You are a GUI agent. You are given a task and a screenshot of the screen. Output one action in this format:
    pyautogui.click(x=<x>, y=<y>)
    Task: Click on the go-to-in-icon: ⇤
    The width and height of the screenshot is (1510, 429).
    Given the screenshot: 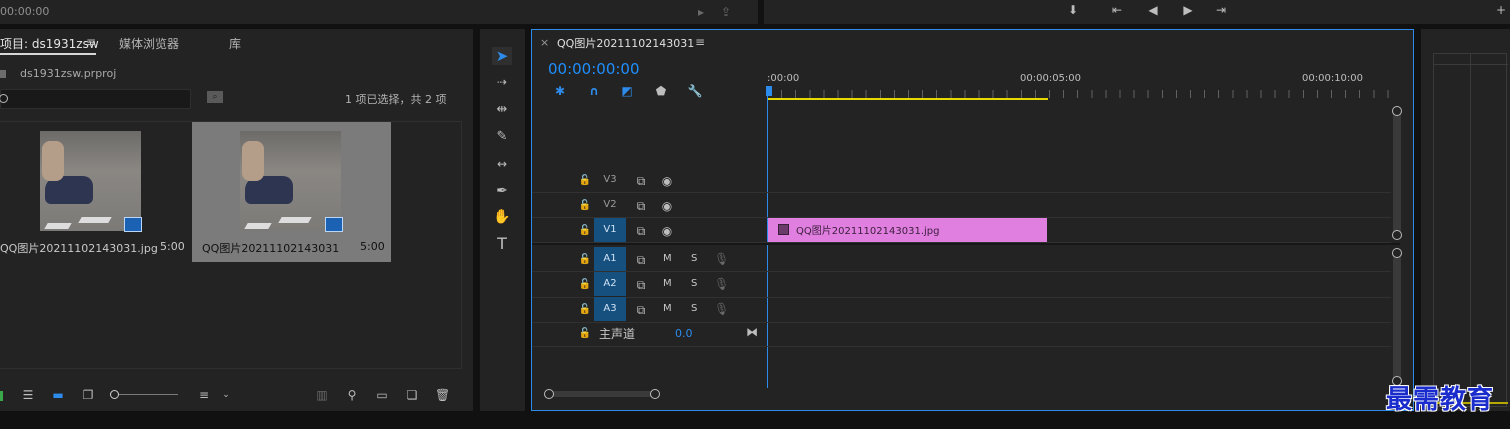 What is the action you would take?
    pyautogui.click(x=1117, y=10)
    